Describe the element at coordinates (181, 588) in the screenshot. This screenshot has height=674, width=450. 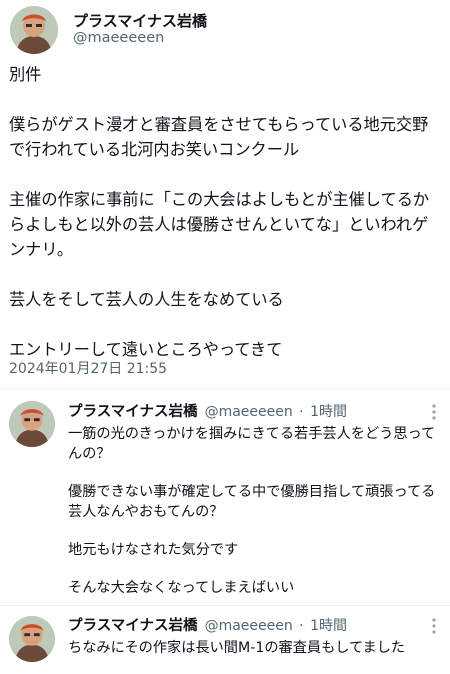
I see `reply-paragraph: そんな大会なくなってしまえばいい` at that location.